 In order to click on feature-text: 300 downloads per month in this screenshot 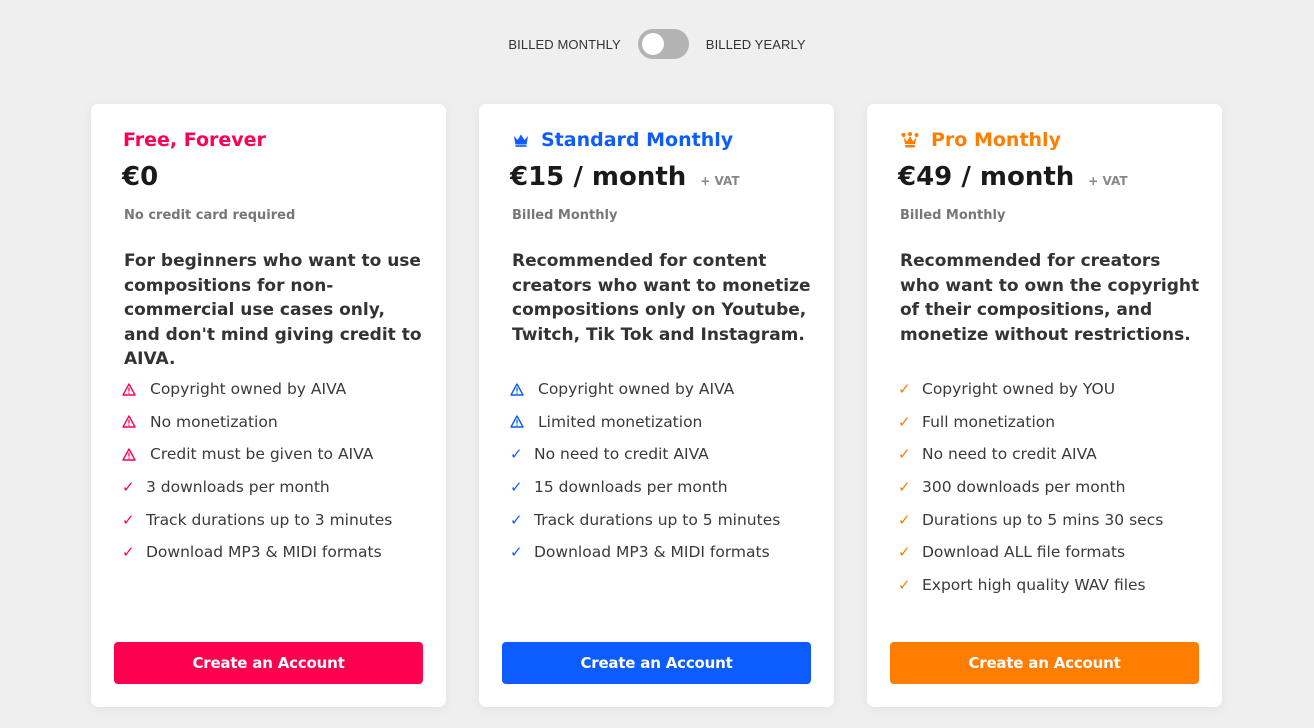, I will do `click(1024, 487)`.